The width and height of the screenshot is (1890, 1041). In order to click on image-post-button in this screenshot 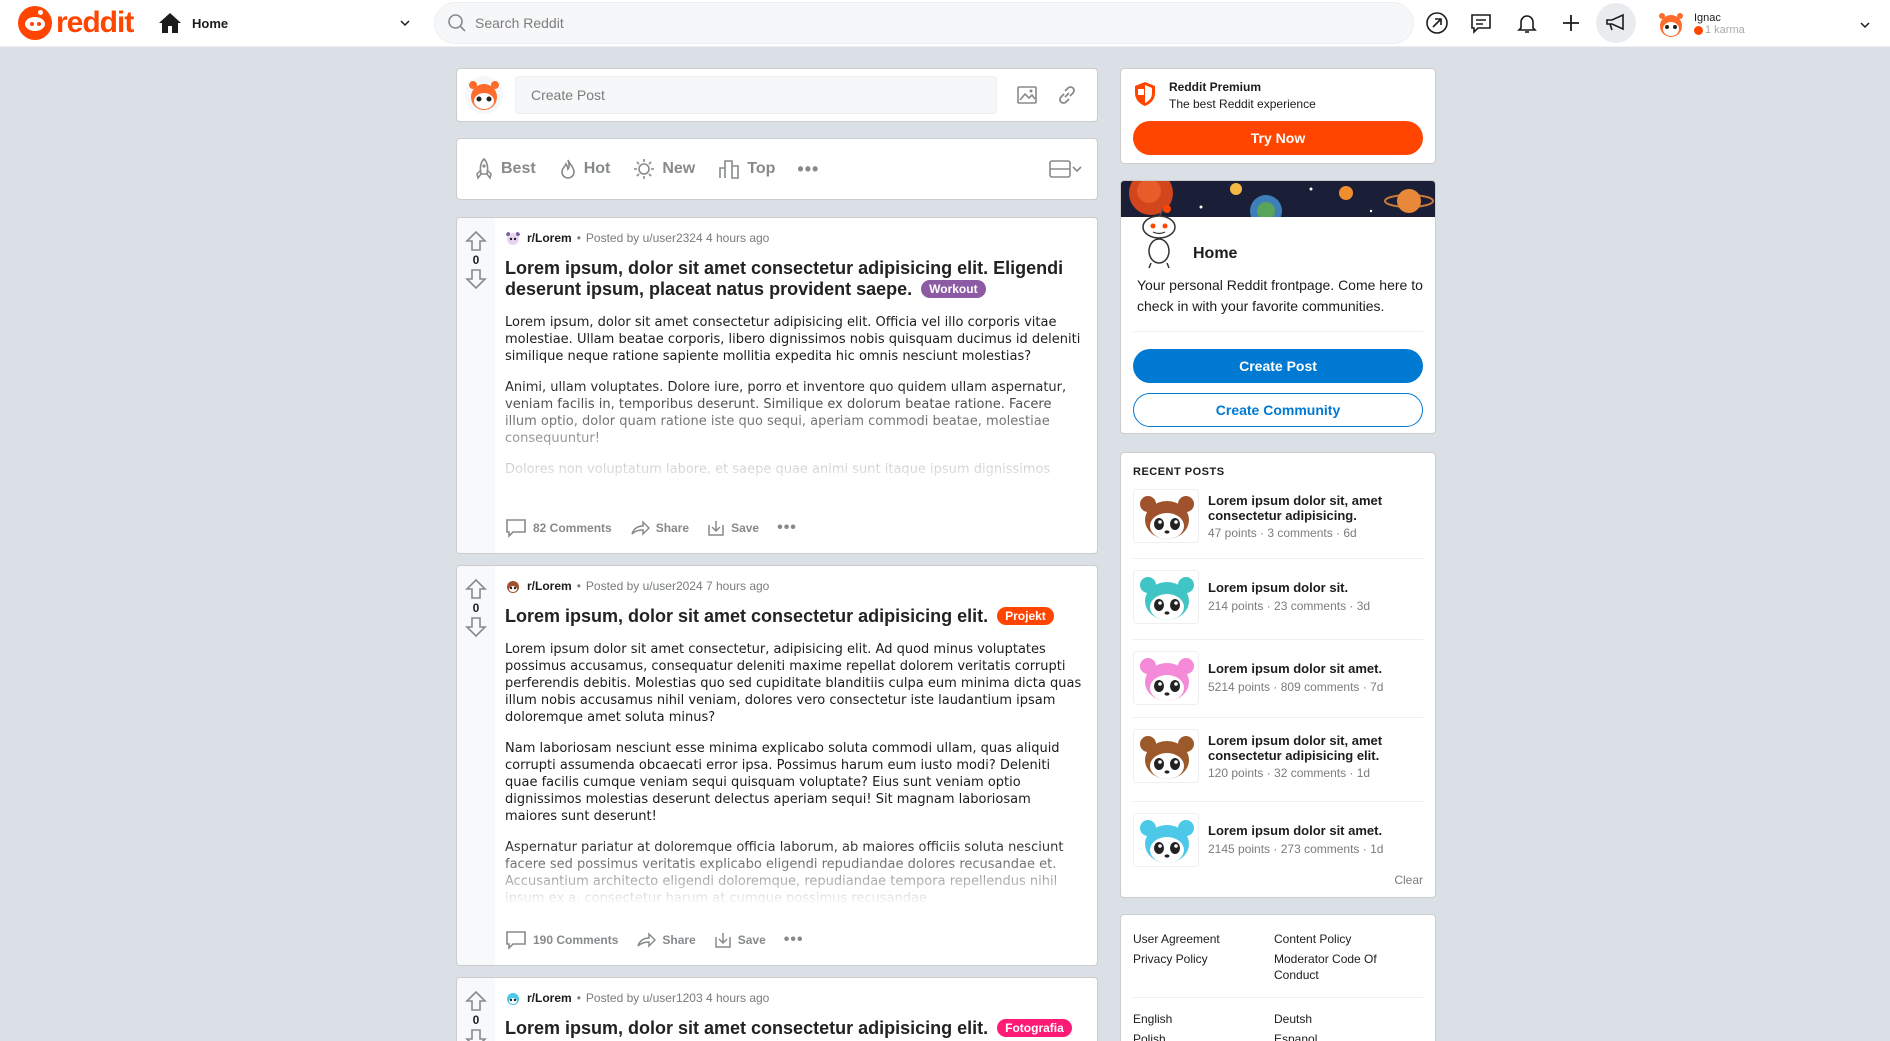, I will do `click(1027, 95)`.